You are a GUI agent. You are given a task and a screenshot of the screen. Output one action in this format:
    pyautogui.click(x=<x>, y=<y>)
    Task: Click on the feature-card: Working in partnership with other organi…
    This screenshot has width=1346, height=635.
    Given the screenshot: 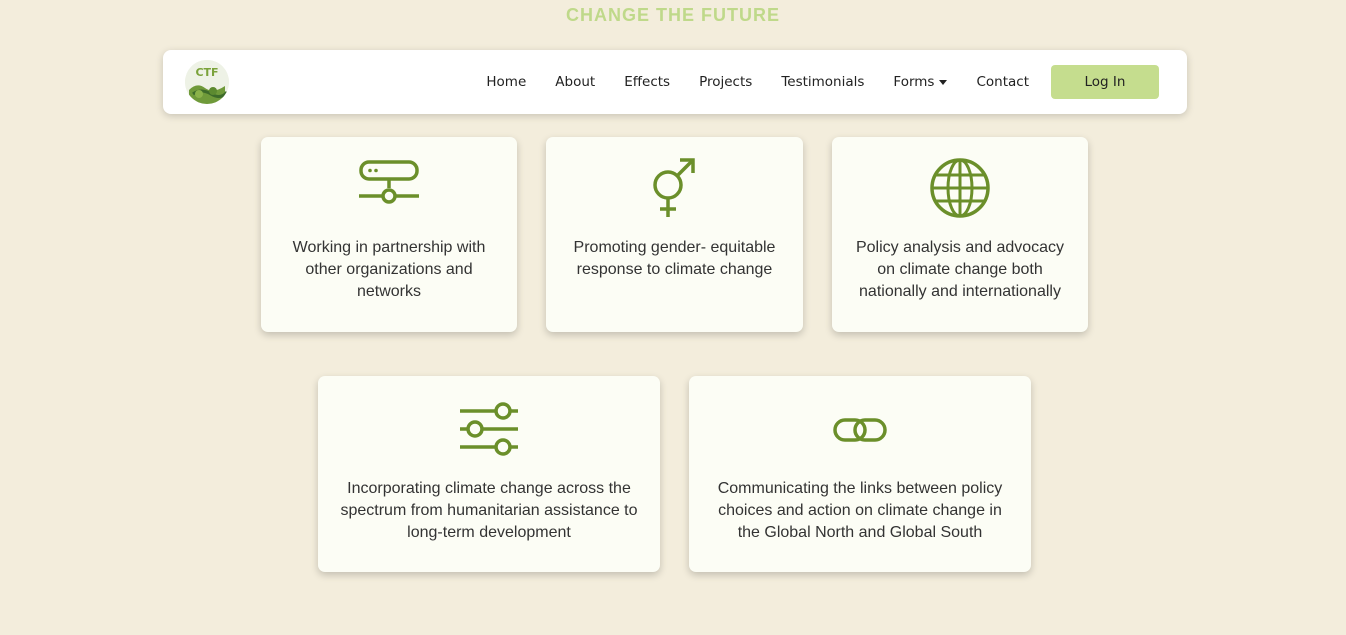 What is the action you would take?
    pyautogui.click(x=389, y=234)
    